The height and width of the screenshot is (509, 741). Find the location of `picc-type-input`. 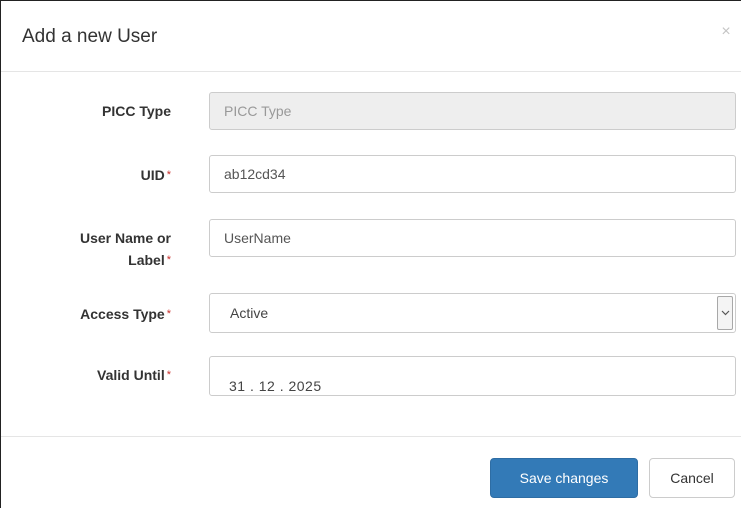

picc-type-input is located at coordinates (472, 111).